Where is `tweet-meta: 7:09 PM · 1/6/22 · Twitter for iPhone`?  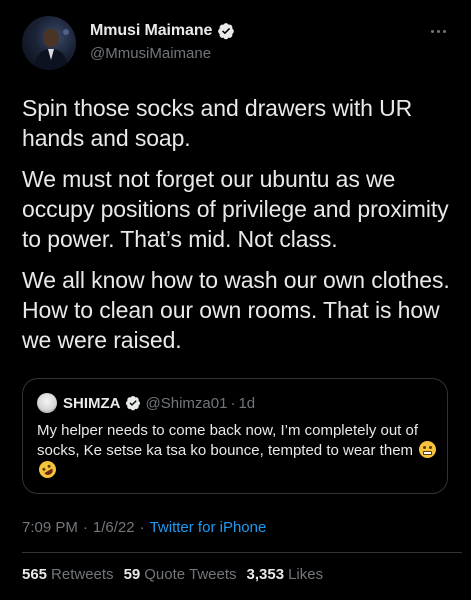
tweet-meta: 7:09 PM · 1/6/22 · Twitter for iPhone is located at coordinates (144, 527).